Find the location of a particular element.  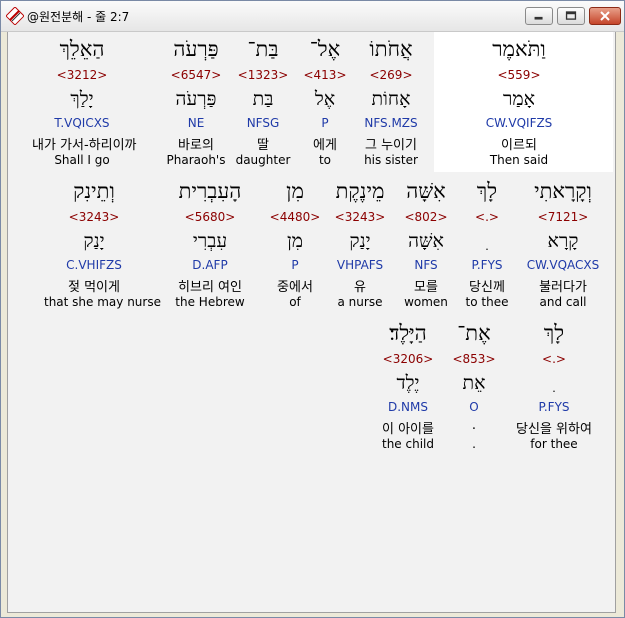

hebrew-word: הַיָּלֶד׃ is located at coordinates (408, 333).